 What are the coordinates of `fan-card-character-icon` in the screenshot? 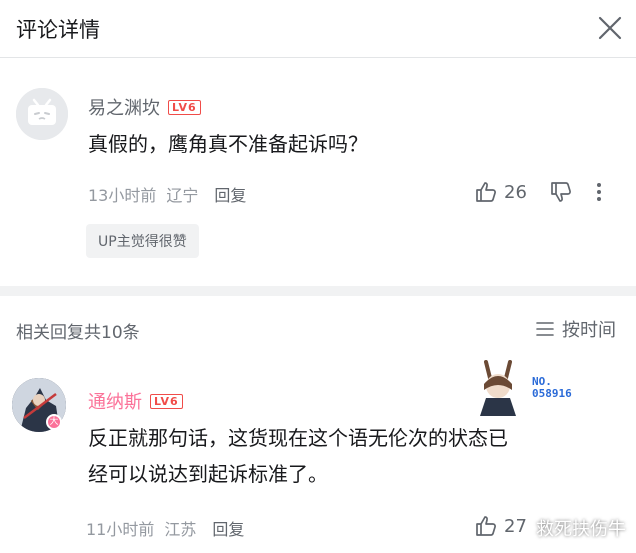 It's located at (498, 388).